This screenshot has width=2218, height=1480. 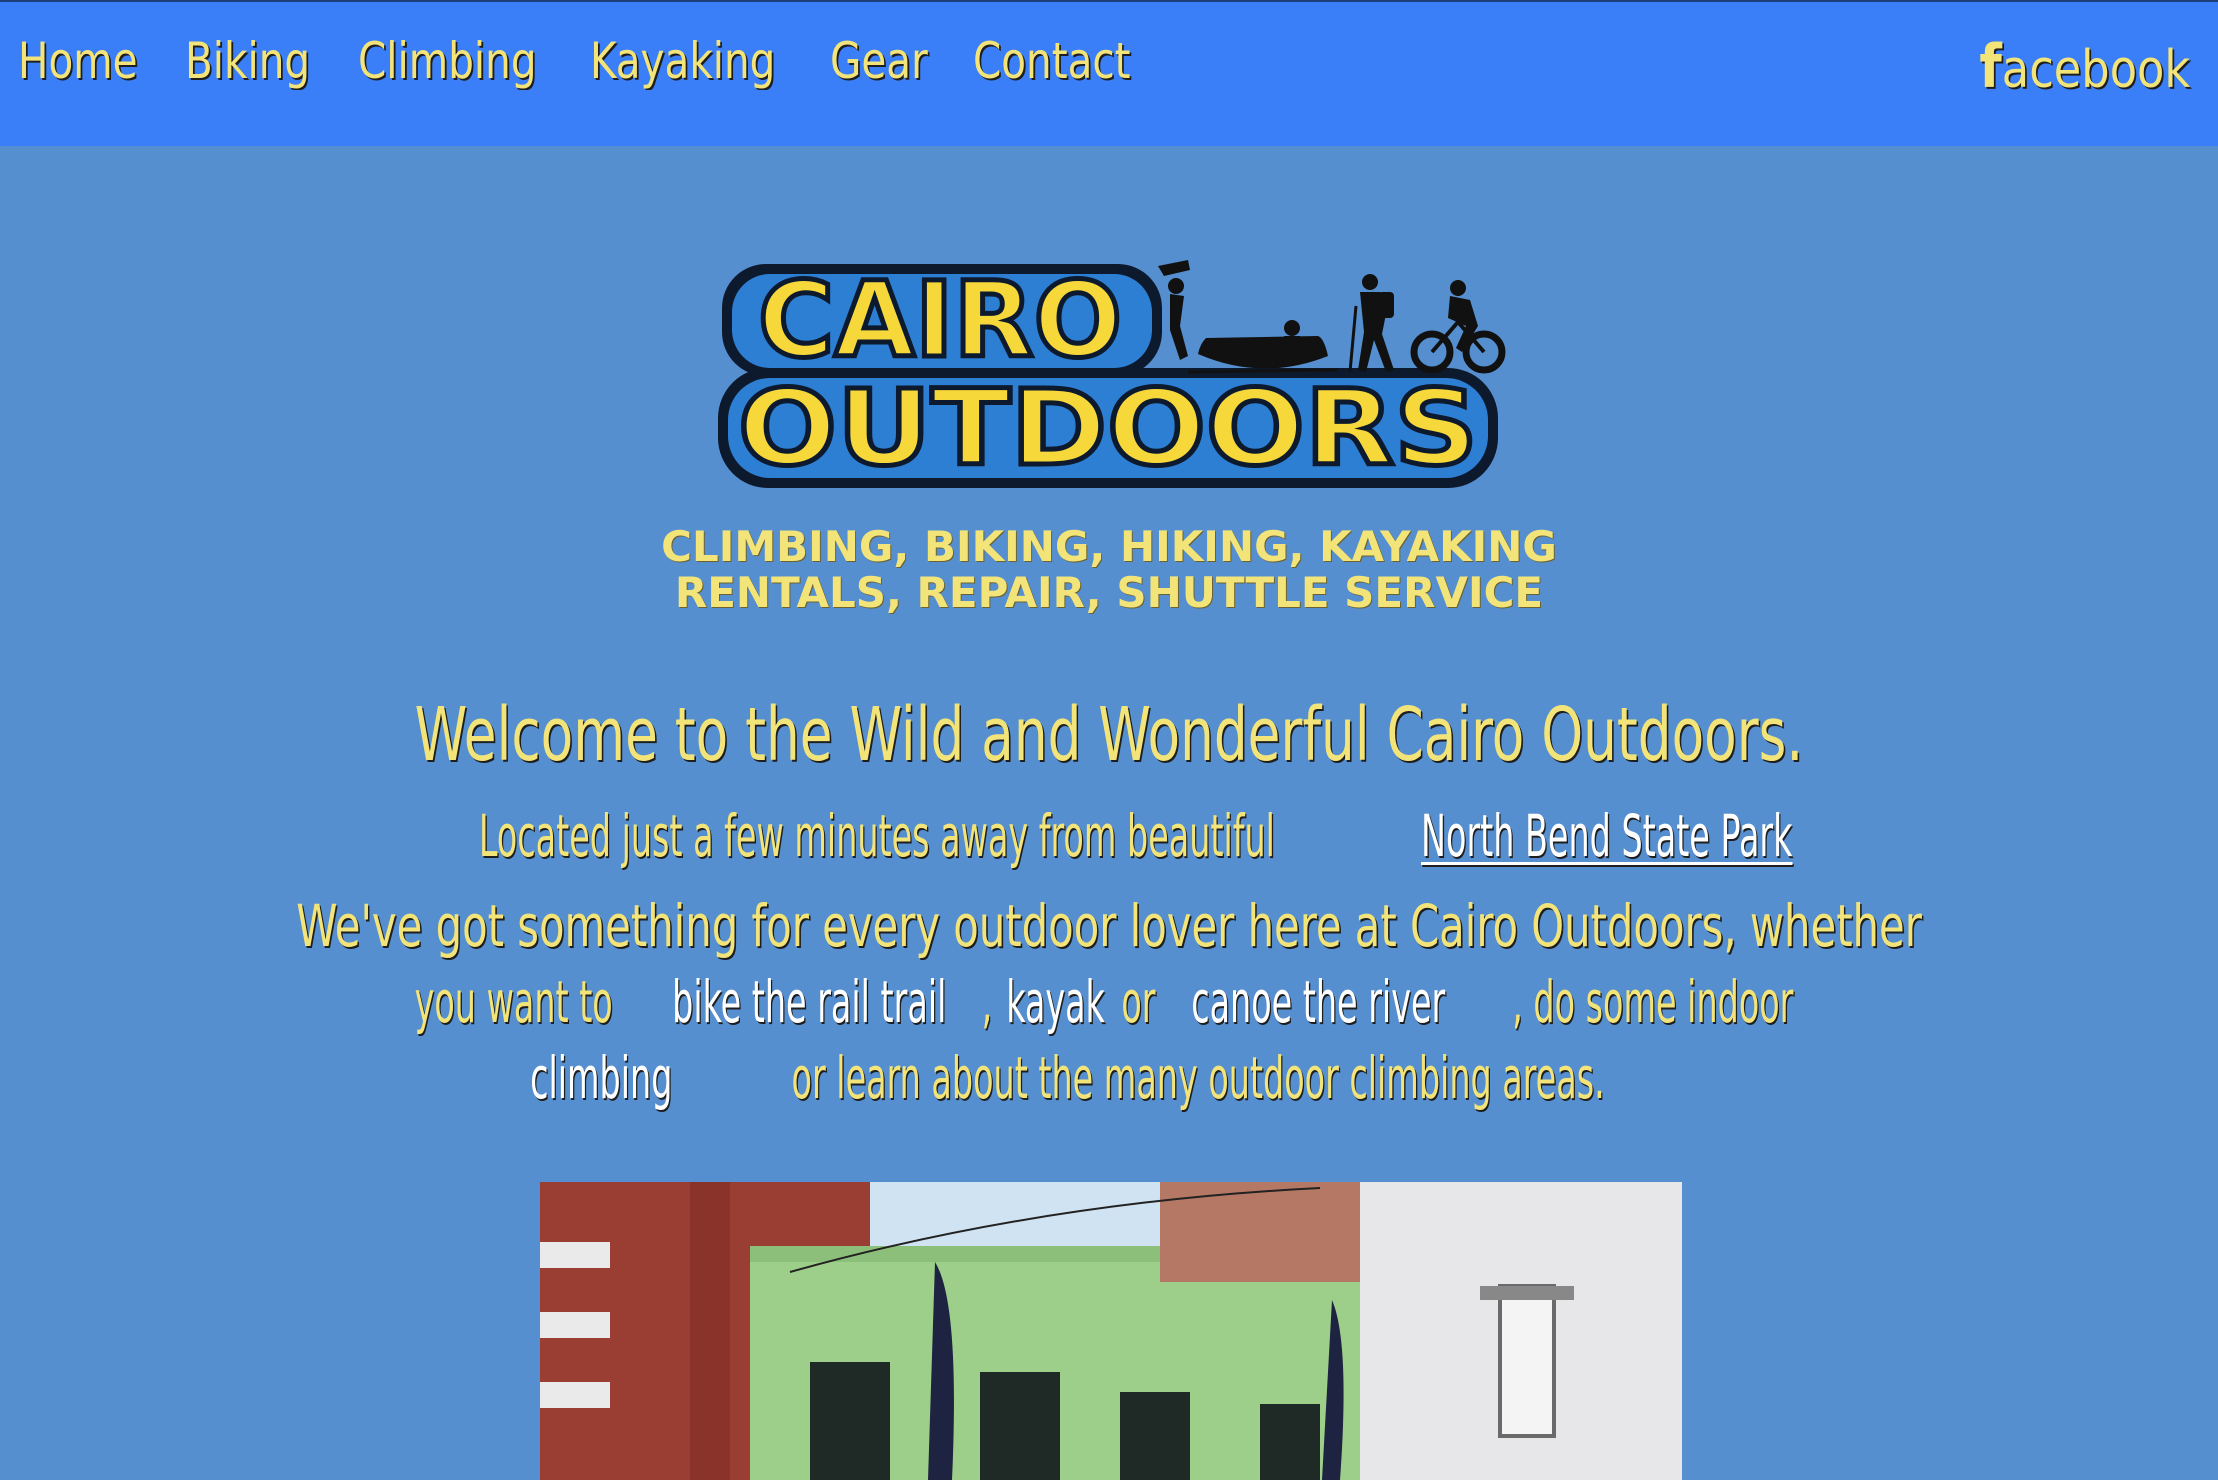 What do you see at coordinates (2095, 70) in the screenshot?
I see `facebook-label: acebook` at bounding box center [2095, 70].